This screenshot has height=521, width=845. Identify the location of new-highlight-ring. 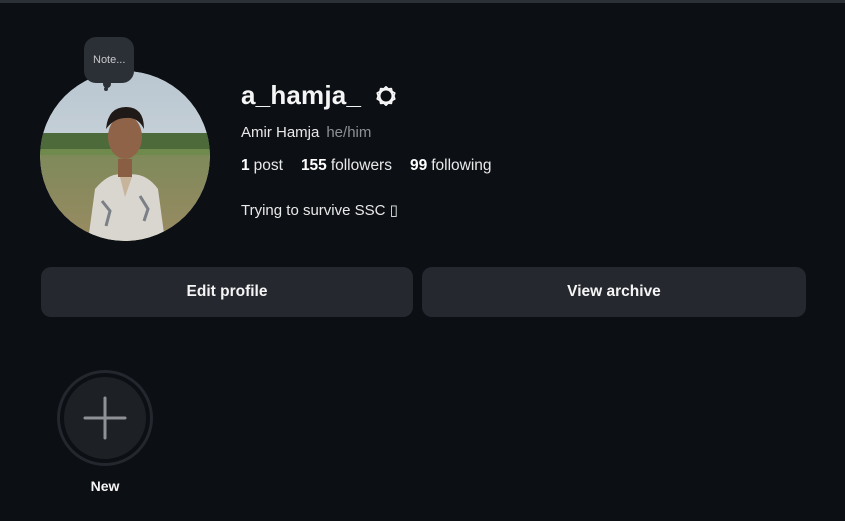
(105, 418).